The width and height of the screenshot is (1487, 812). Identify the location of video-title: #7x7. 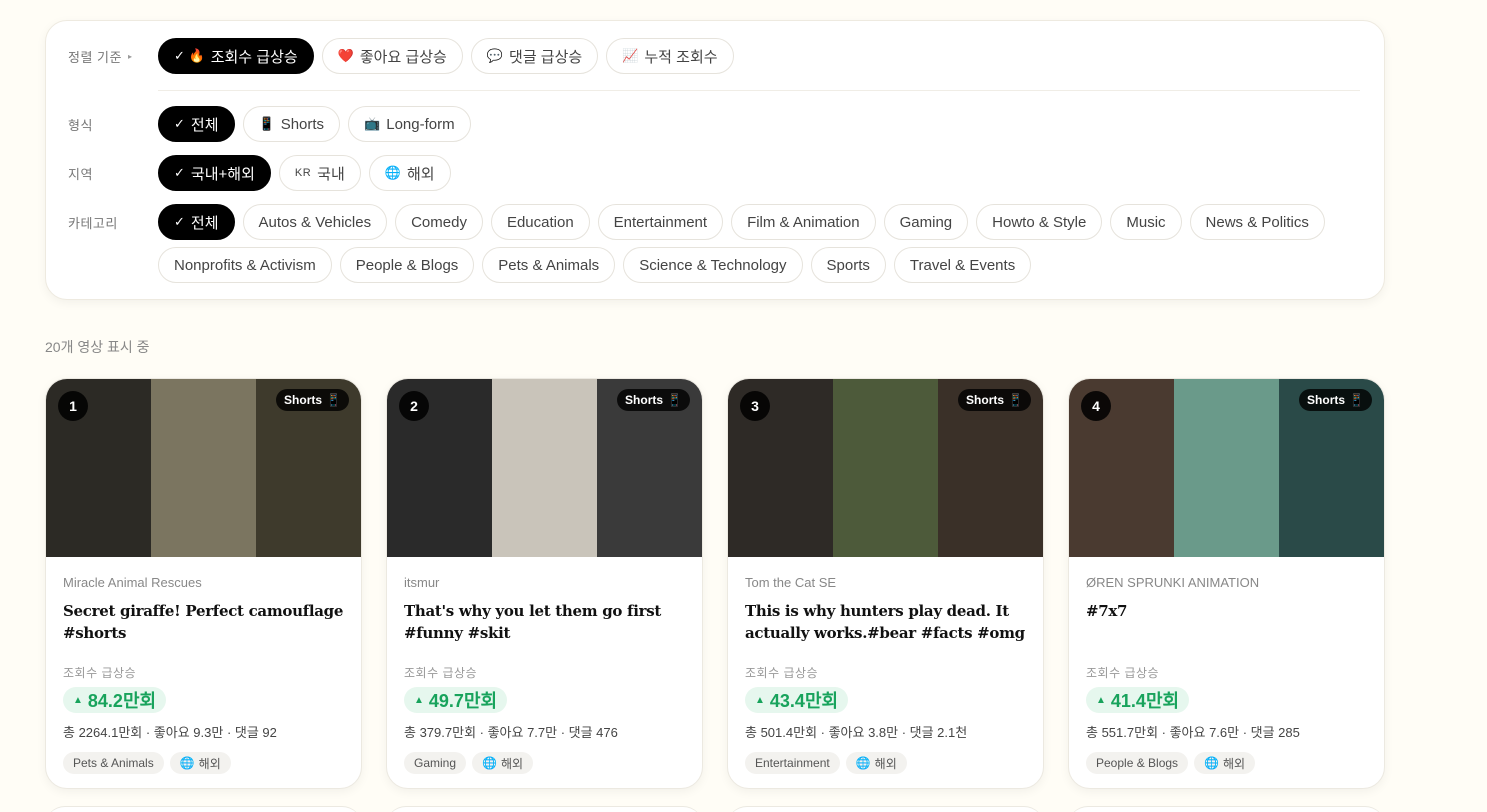
(1226, 622).